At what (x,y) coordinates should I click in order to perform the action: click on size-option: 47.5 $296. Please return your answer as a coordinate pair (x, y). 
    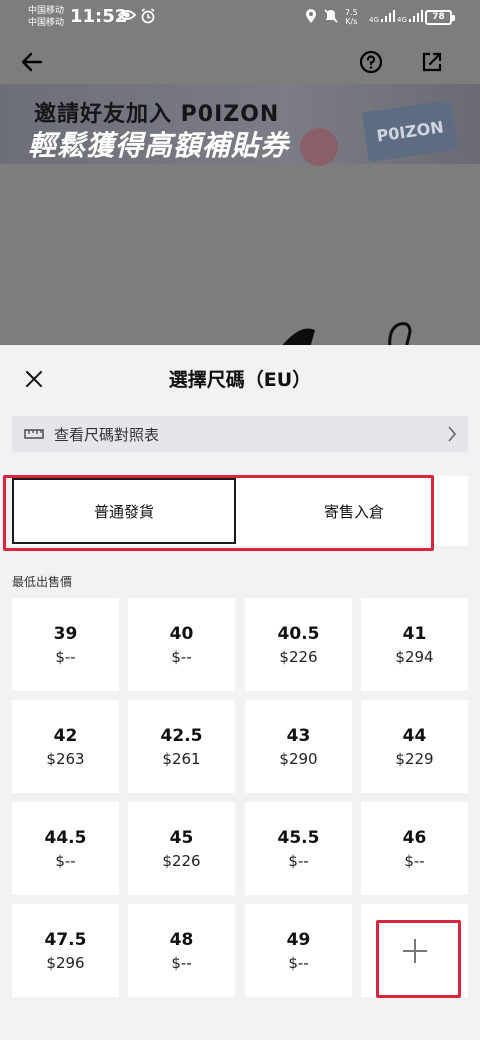
    Looking at the image, I should click on (65, 950).